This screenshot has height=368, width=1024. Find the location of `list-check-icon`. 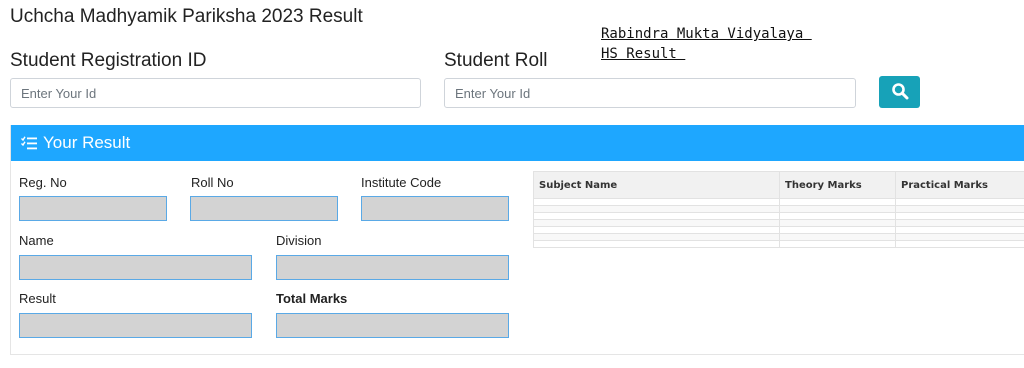

list-check-icon is located at coordinates (29, 143).